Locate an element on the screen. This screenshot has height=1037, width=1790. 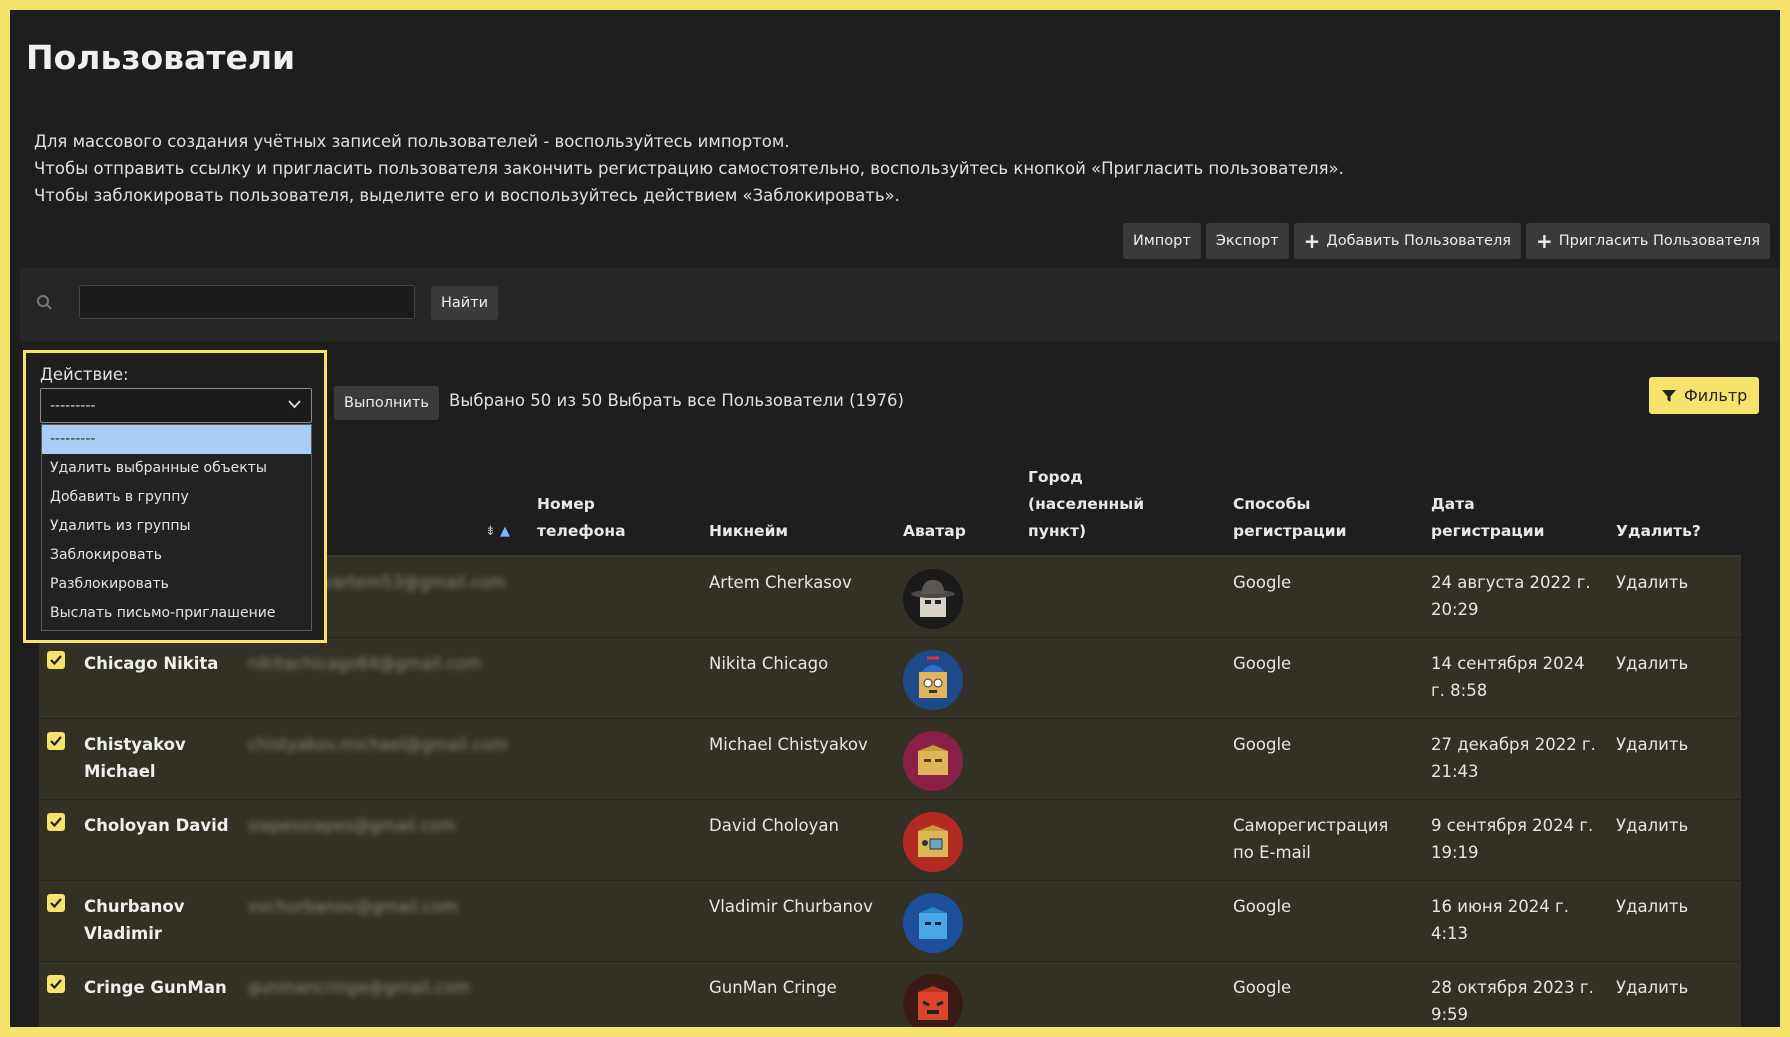
blue-box-icon is located at coordinates (933, 923).